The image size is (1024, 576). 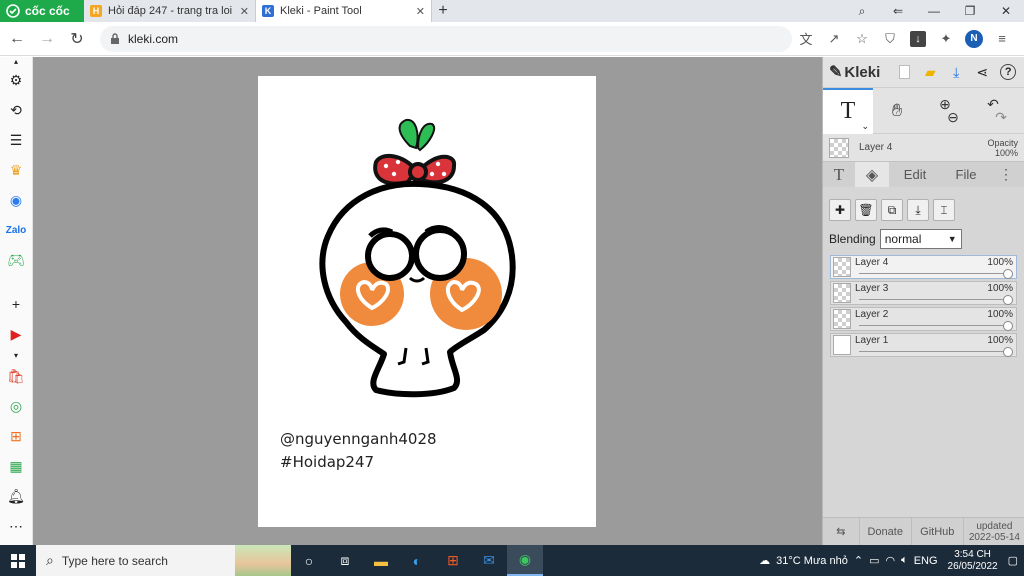 What do you see at coordinates (923, 345) in the screenshot?
I see `layer-row: Layer 1 100%` at bounding box center [923, 345].